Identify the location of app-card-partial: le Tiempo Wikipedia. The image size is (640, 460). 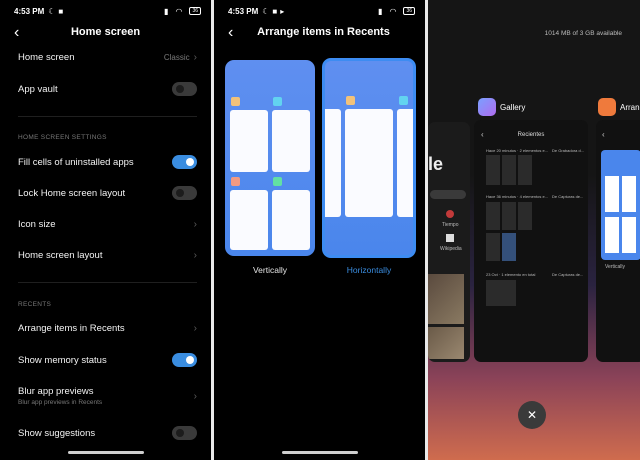
(449, 242).